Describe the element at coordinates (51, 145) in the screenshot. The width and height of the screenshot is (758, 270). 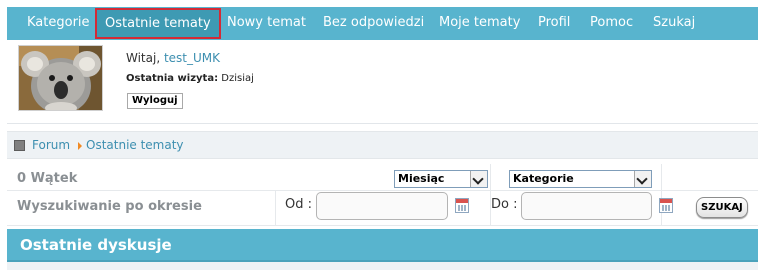
I see `breadcrumb-forum: Forum` at that location.